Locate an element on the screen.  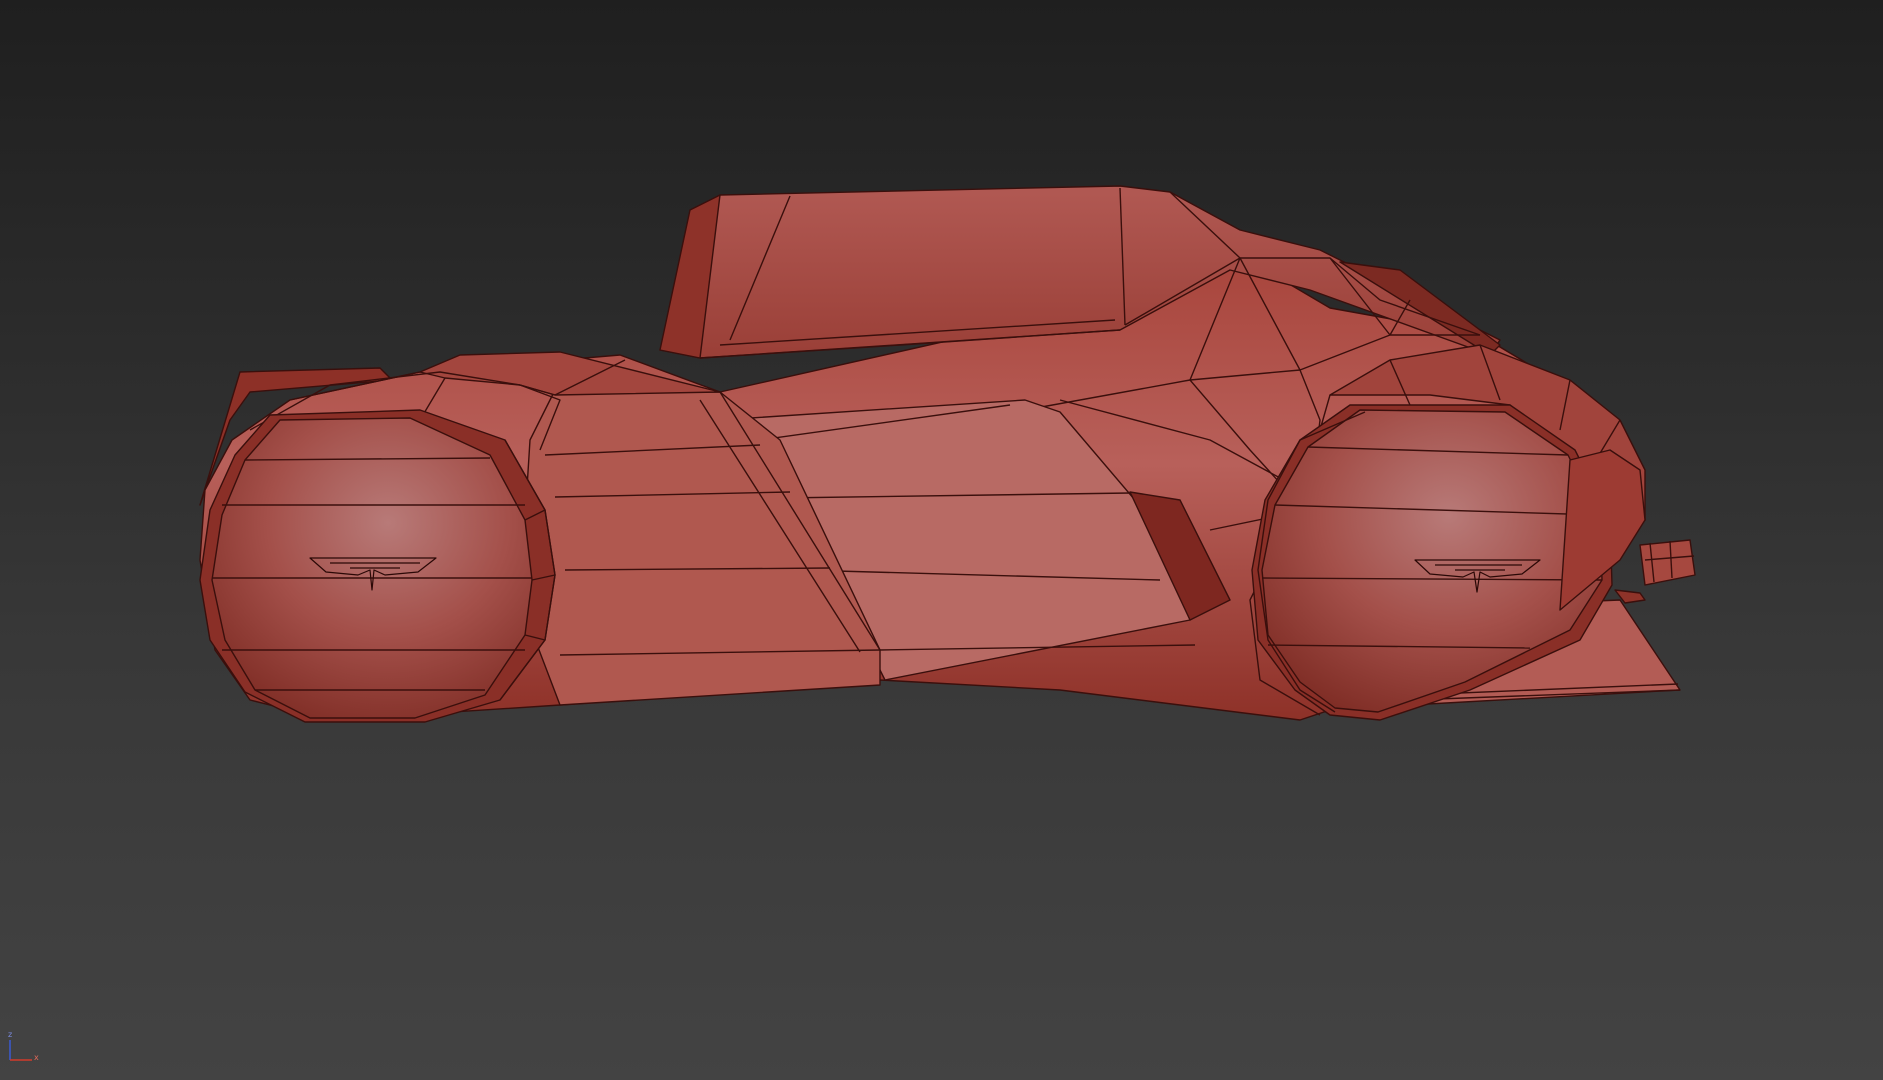
axis-gizmo: z x is located at coordinates (23, 1046).